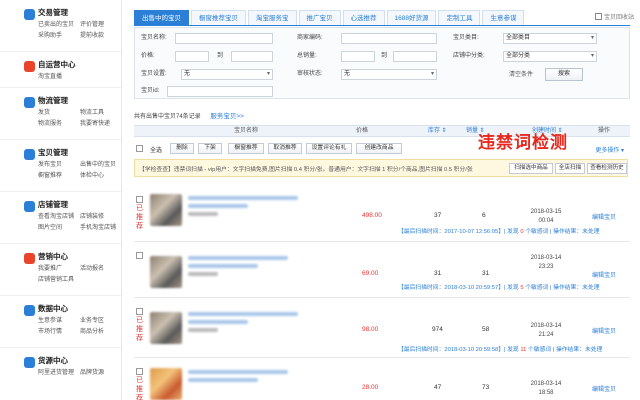 The height and width of the screenshot is (400, 640). Describe the element at coordinates (223, 380) in the screenshot. I see `product-subtitle` at that location.